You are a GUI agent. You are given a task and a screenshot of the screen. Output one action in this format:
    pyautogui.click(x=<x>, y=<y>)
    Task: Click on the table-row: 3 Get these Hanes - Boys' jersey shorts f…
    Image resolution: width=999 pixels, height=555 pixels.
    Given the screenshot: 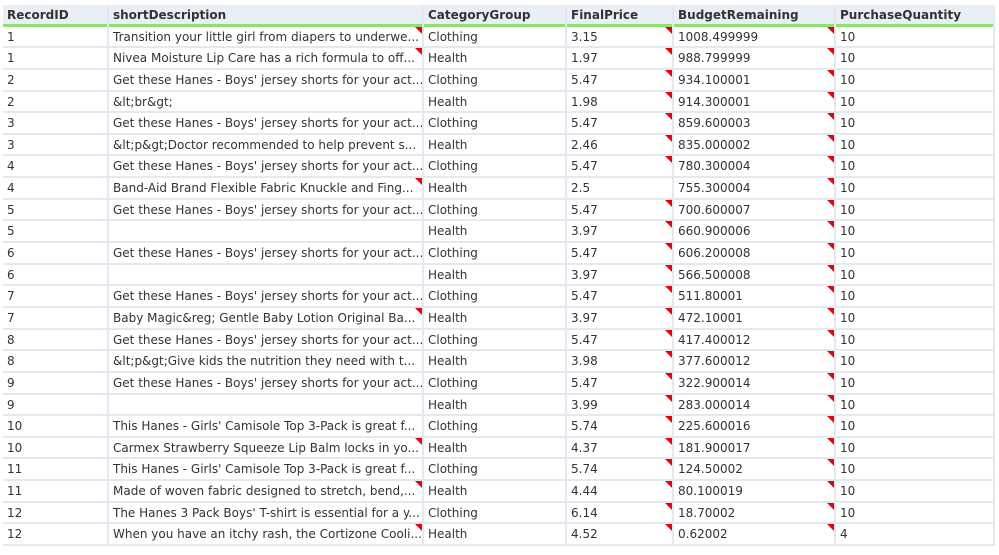 What is the action you would take?
    pyautogui.click(x=499, y=124)
    